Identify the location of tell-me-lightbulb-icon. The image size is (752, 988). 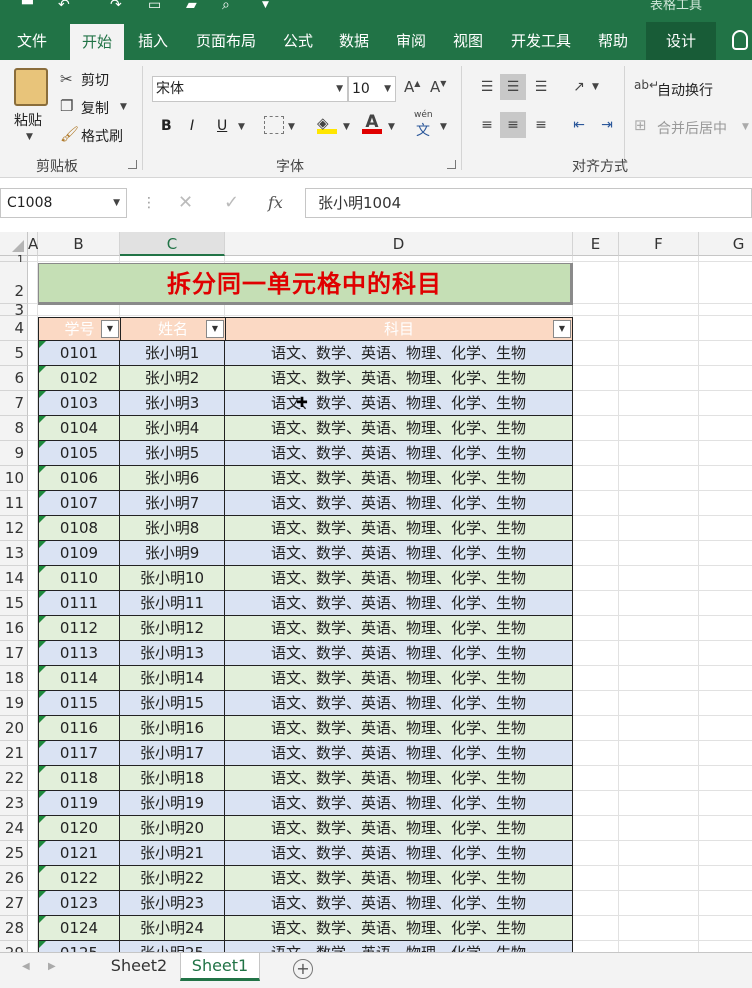
(740, 40).